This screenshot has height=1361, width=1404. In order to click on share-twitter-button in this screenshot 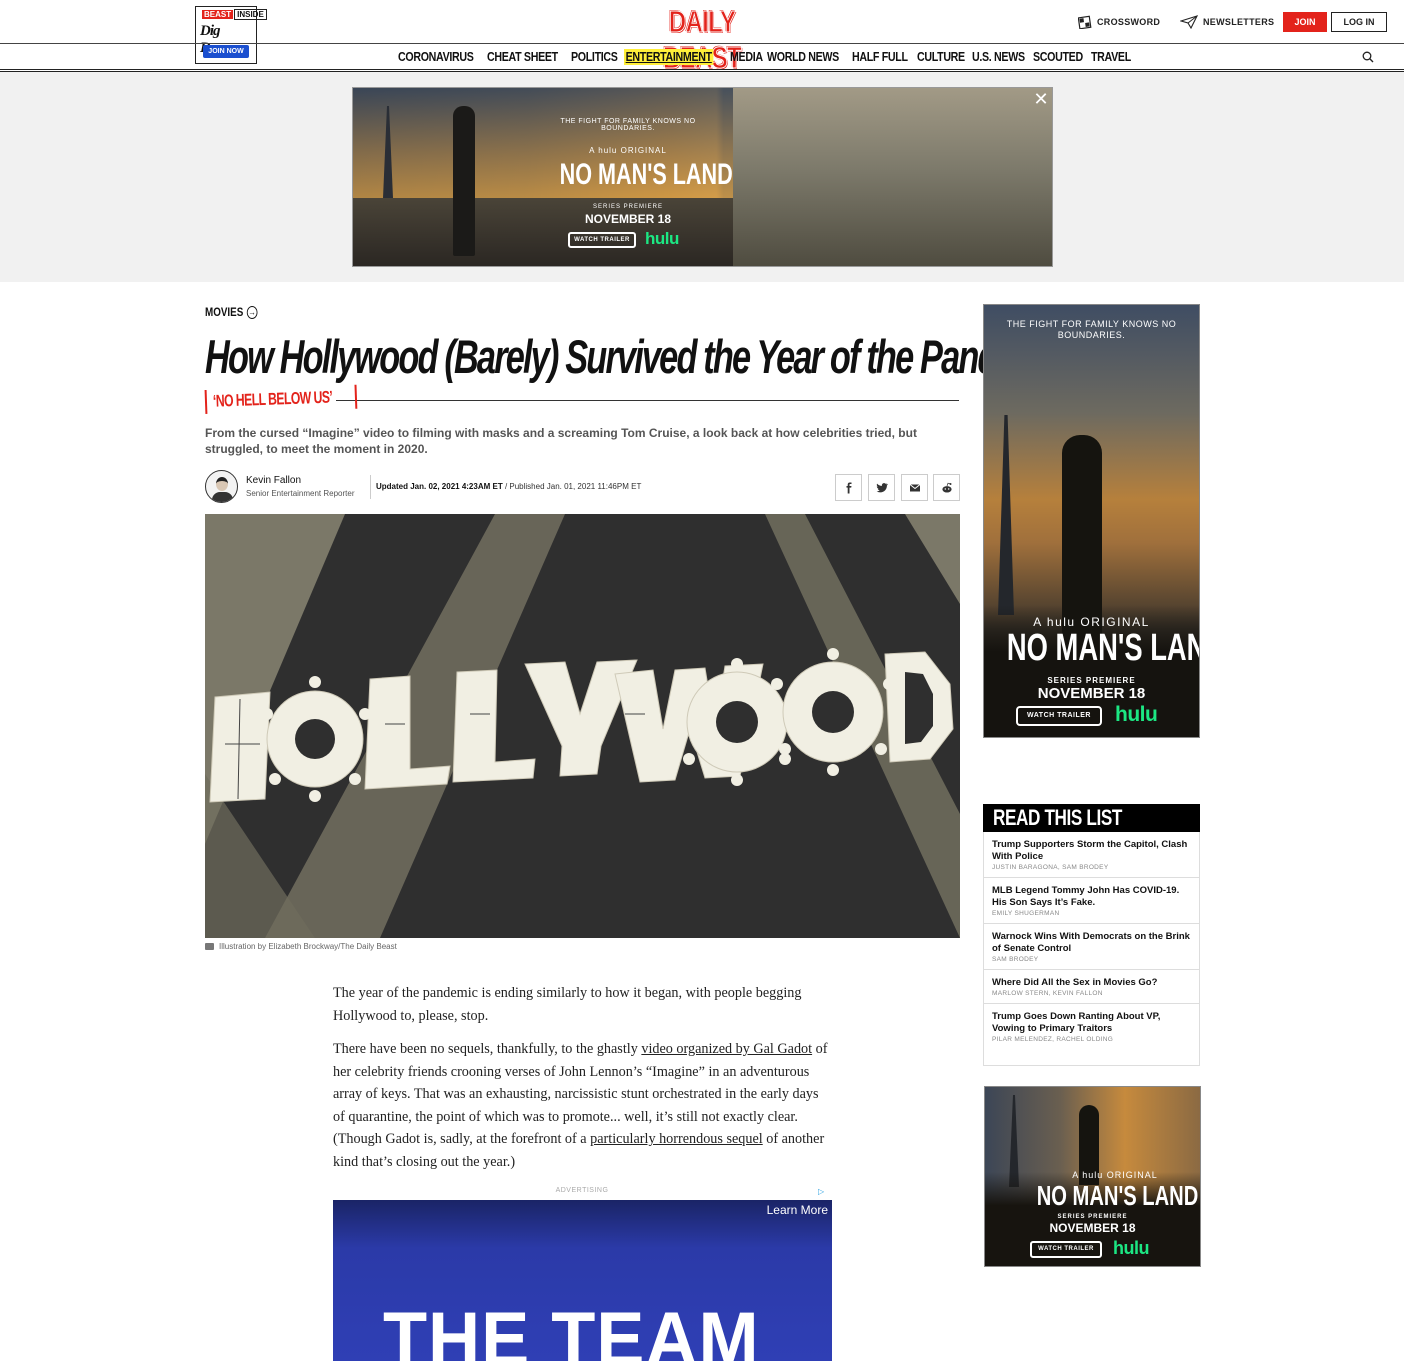, I will do `click(881, 487)`.